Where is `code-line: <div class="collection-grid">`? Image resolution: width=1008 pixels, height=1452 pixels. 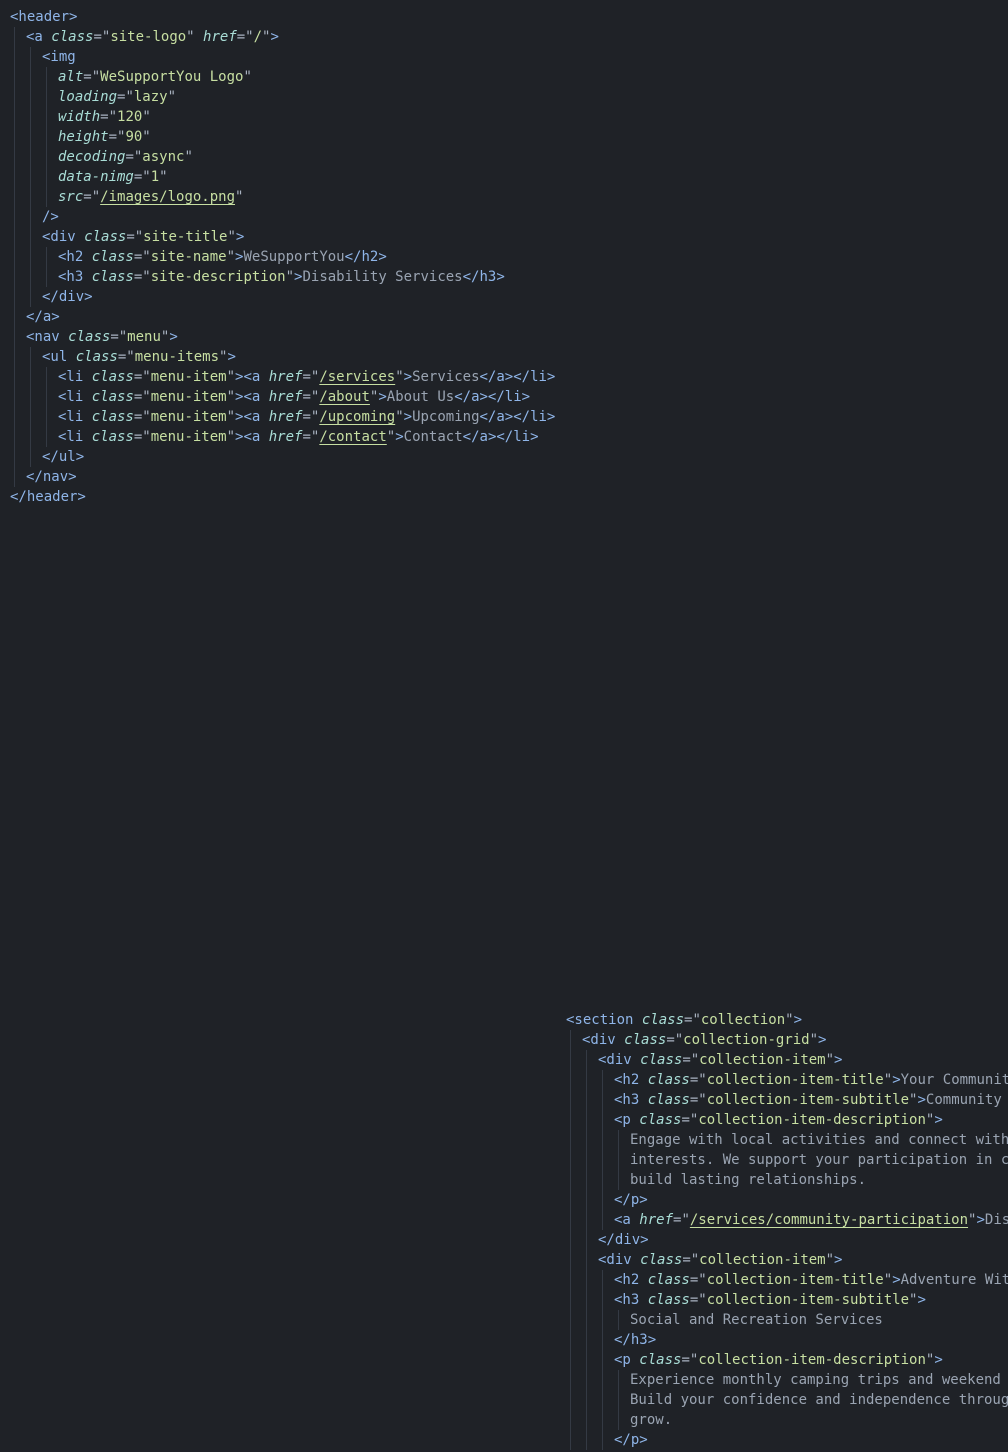 code-line: <div class="collection-grid"> is located at coordinates (787, 1040).